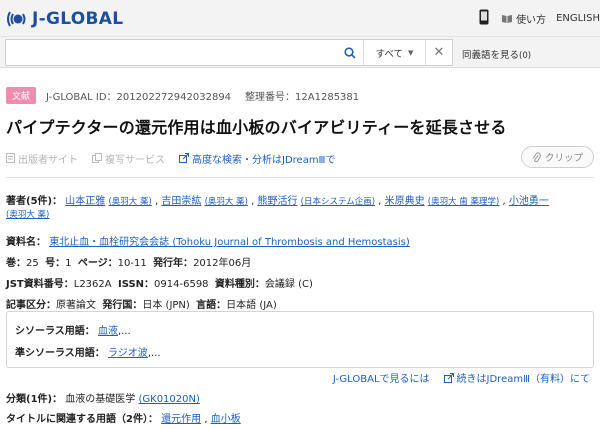 The height and width of the screenshot is (429, 600). I want to click on more-info-line: J-GLOBALで見るには 続きはJDreamⅢ（有料）にて, so click(461, 377).